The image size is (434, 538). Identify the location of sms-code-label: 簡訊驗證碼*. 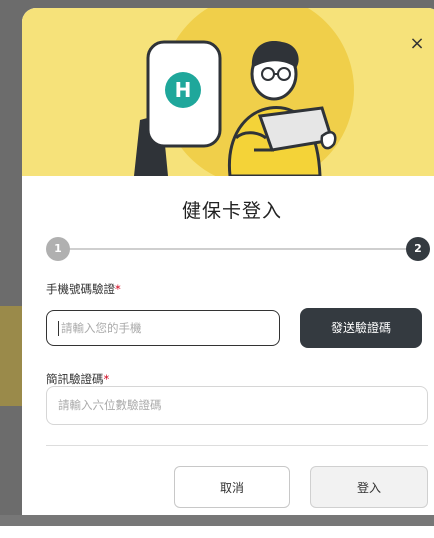
(77, 379).